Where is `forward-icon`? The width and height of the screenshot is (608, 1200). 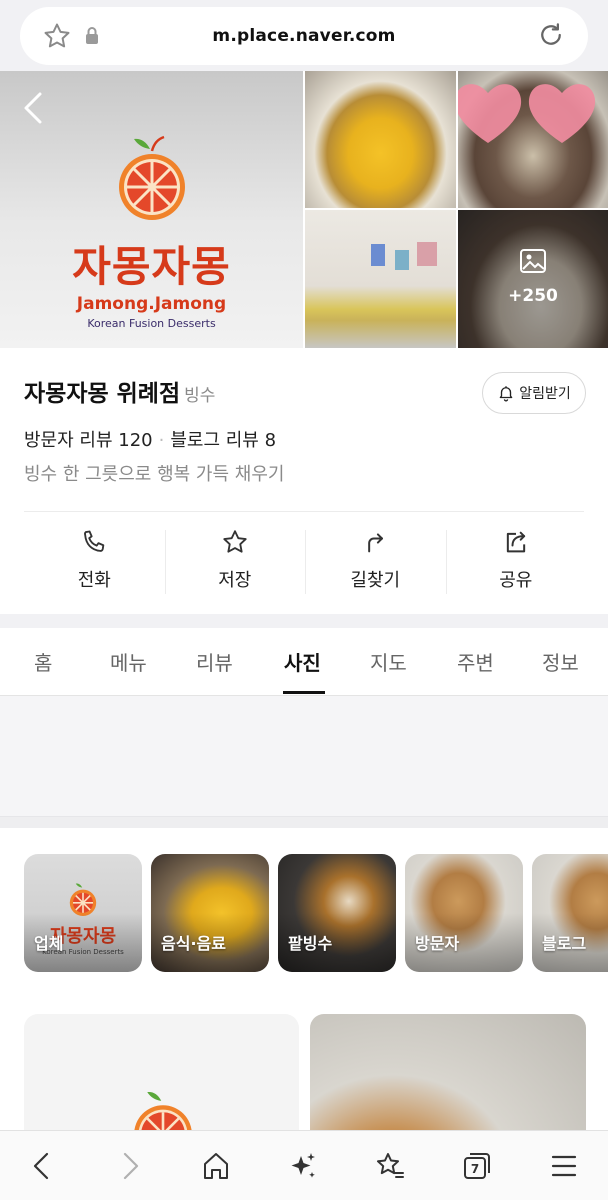 forward-icon is located at coordinates (130, 1168).